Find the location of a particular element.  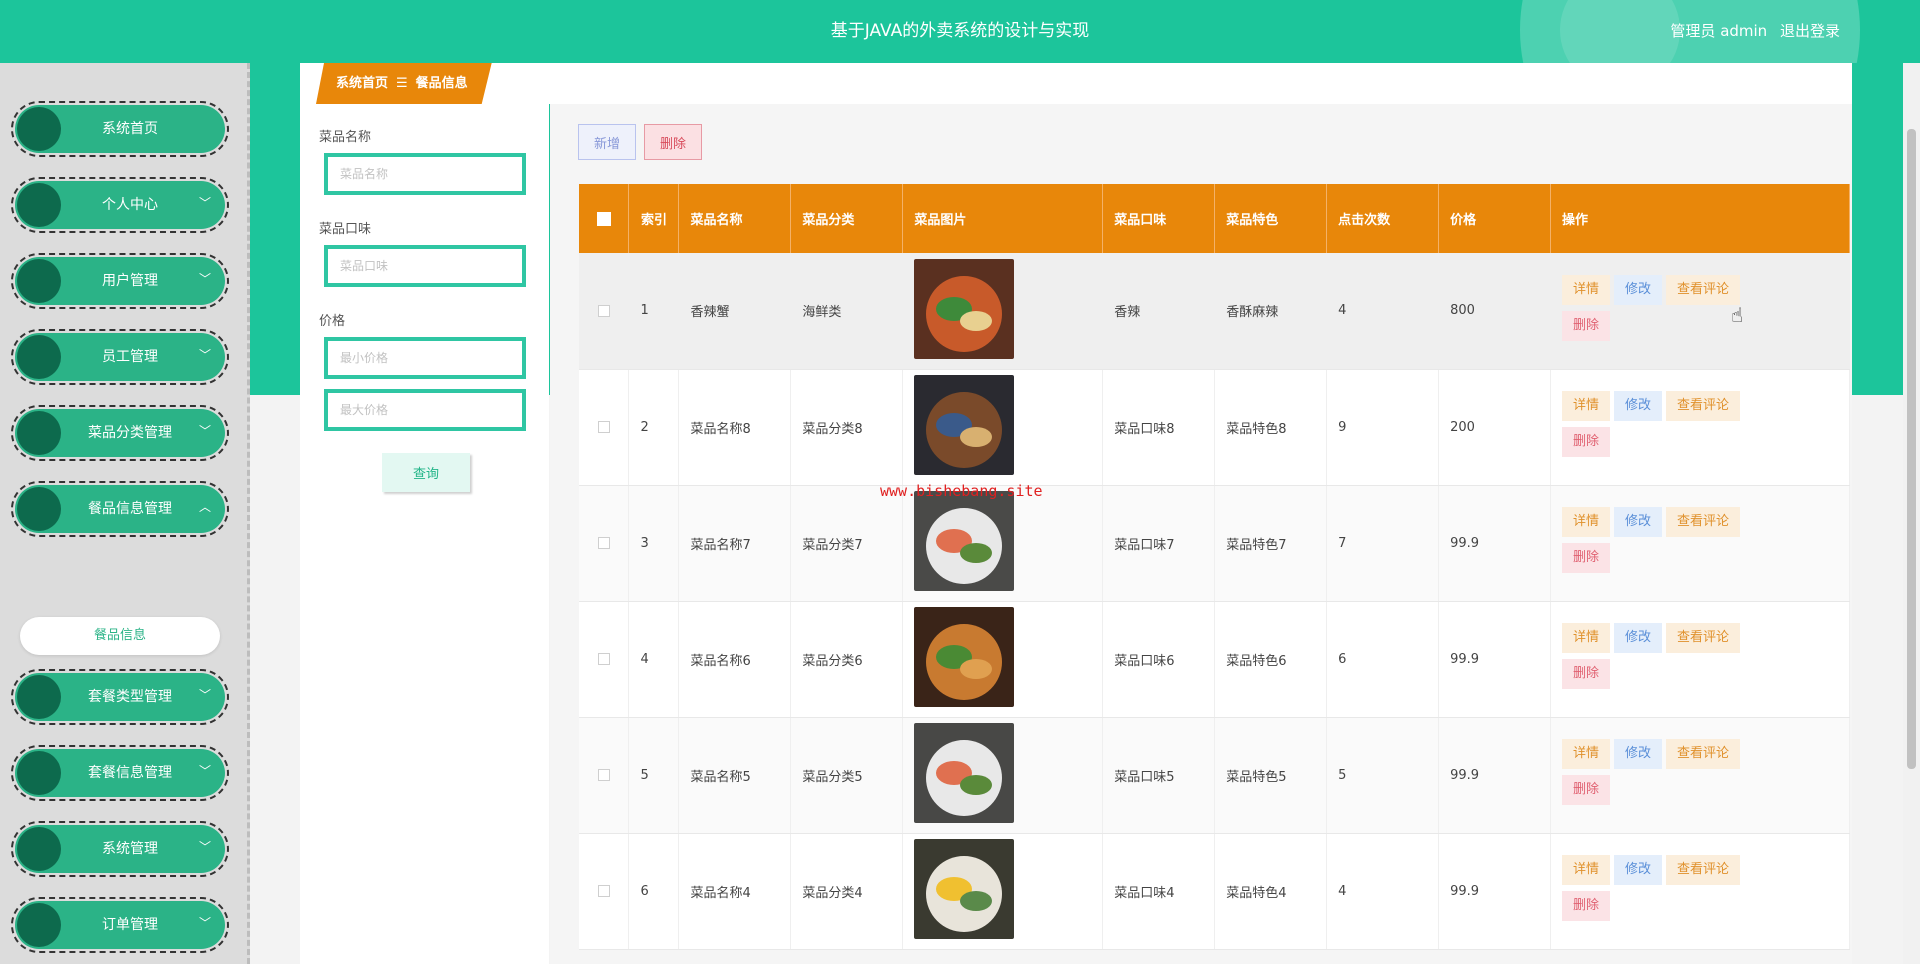

breadcrumb-bar: 系统首页 ☰ 餐品信息 is located at coordinates (1076, 83).